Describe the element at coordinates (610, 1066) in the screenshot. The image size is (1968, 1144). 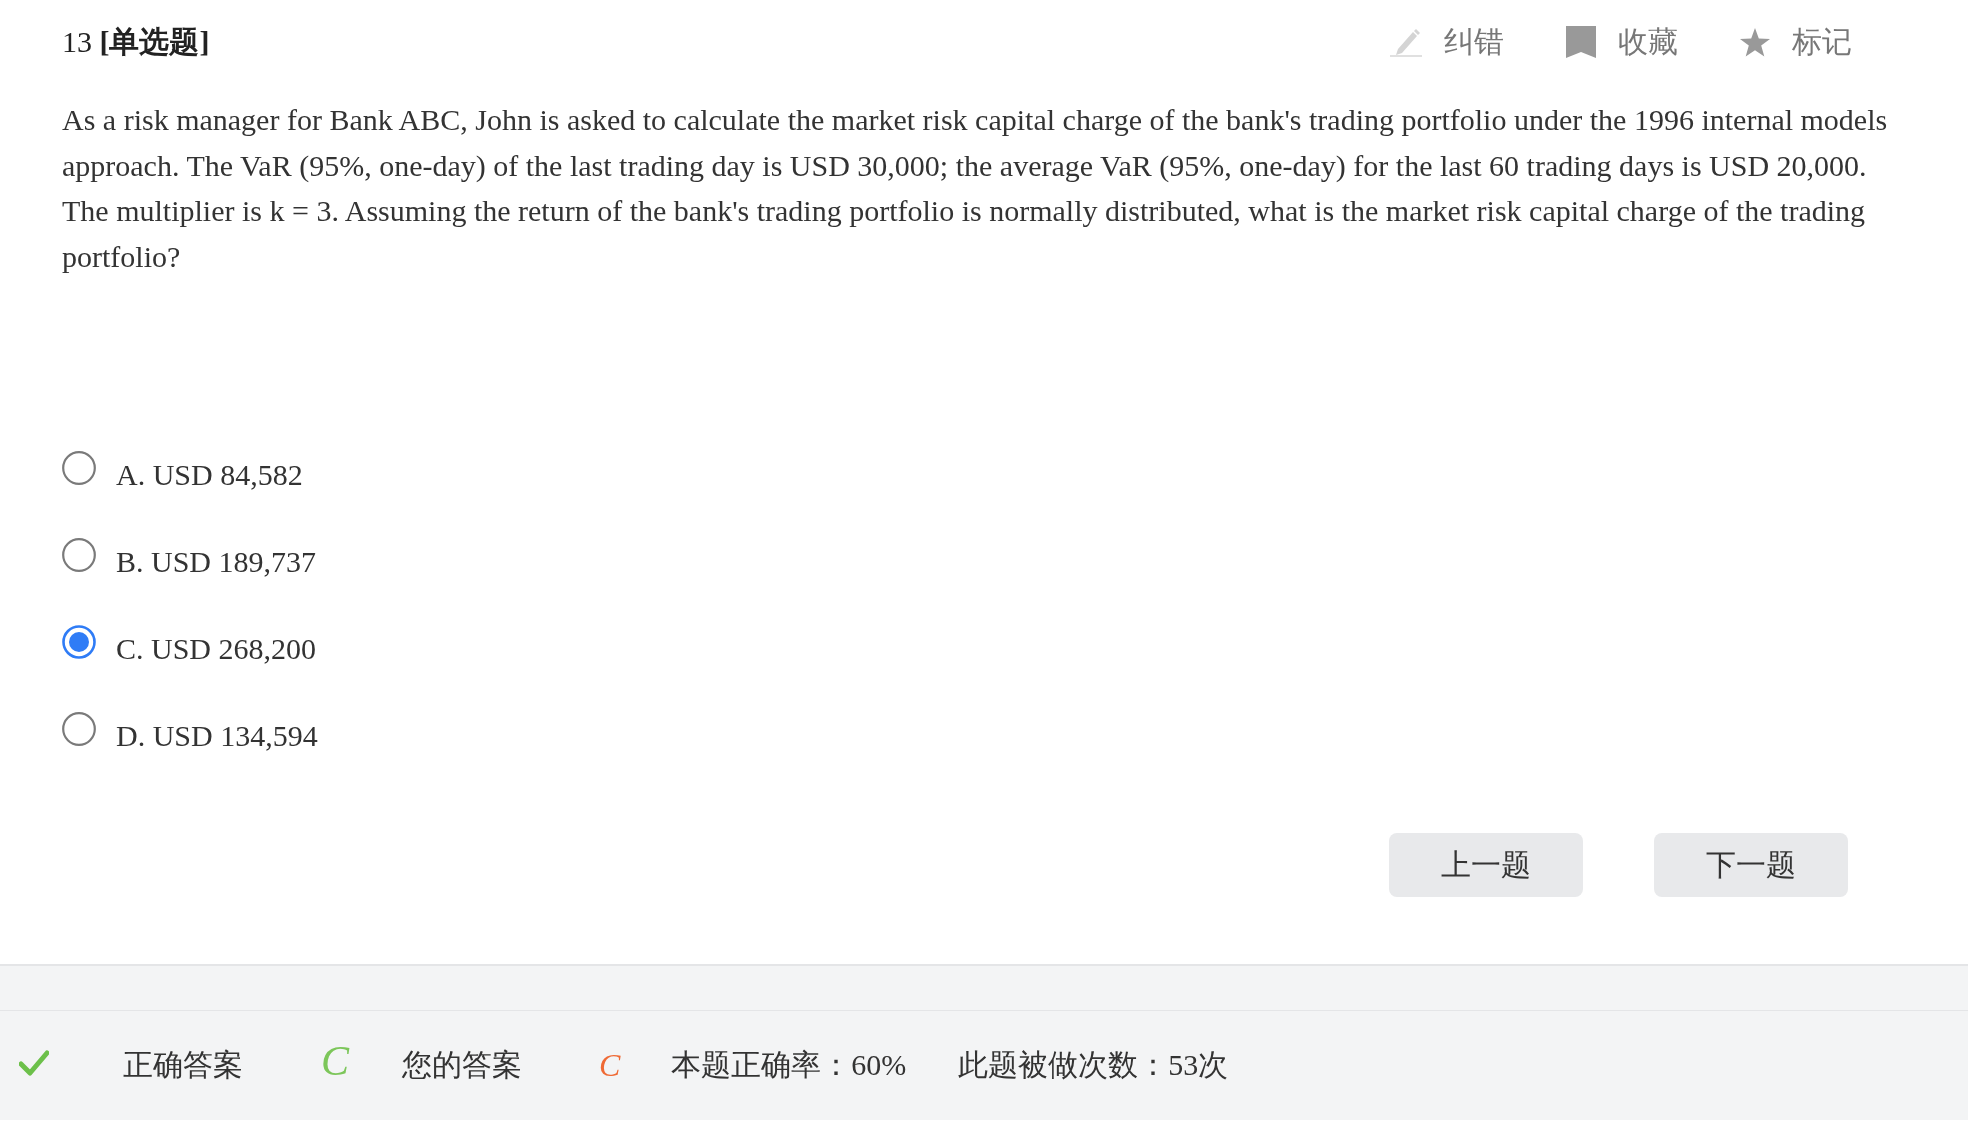
I see `your-answer-letter: C` at that location.